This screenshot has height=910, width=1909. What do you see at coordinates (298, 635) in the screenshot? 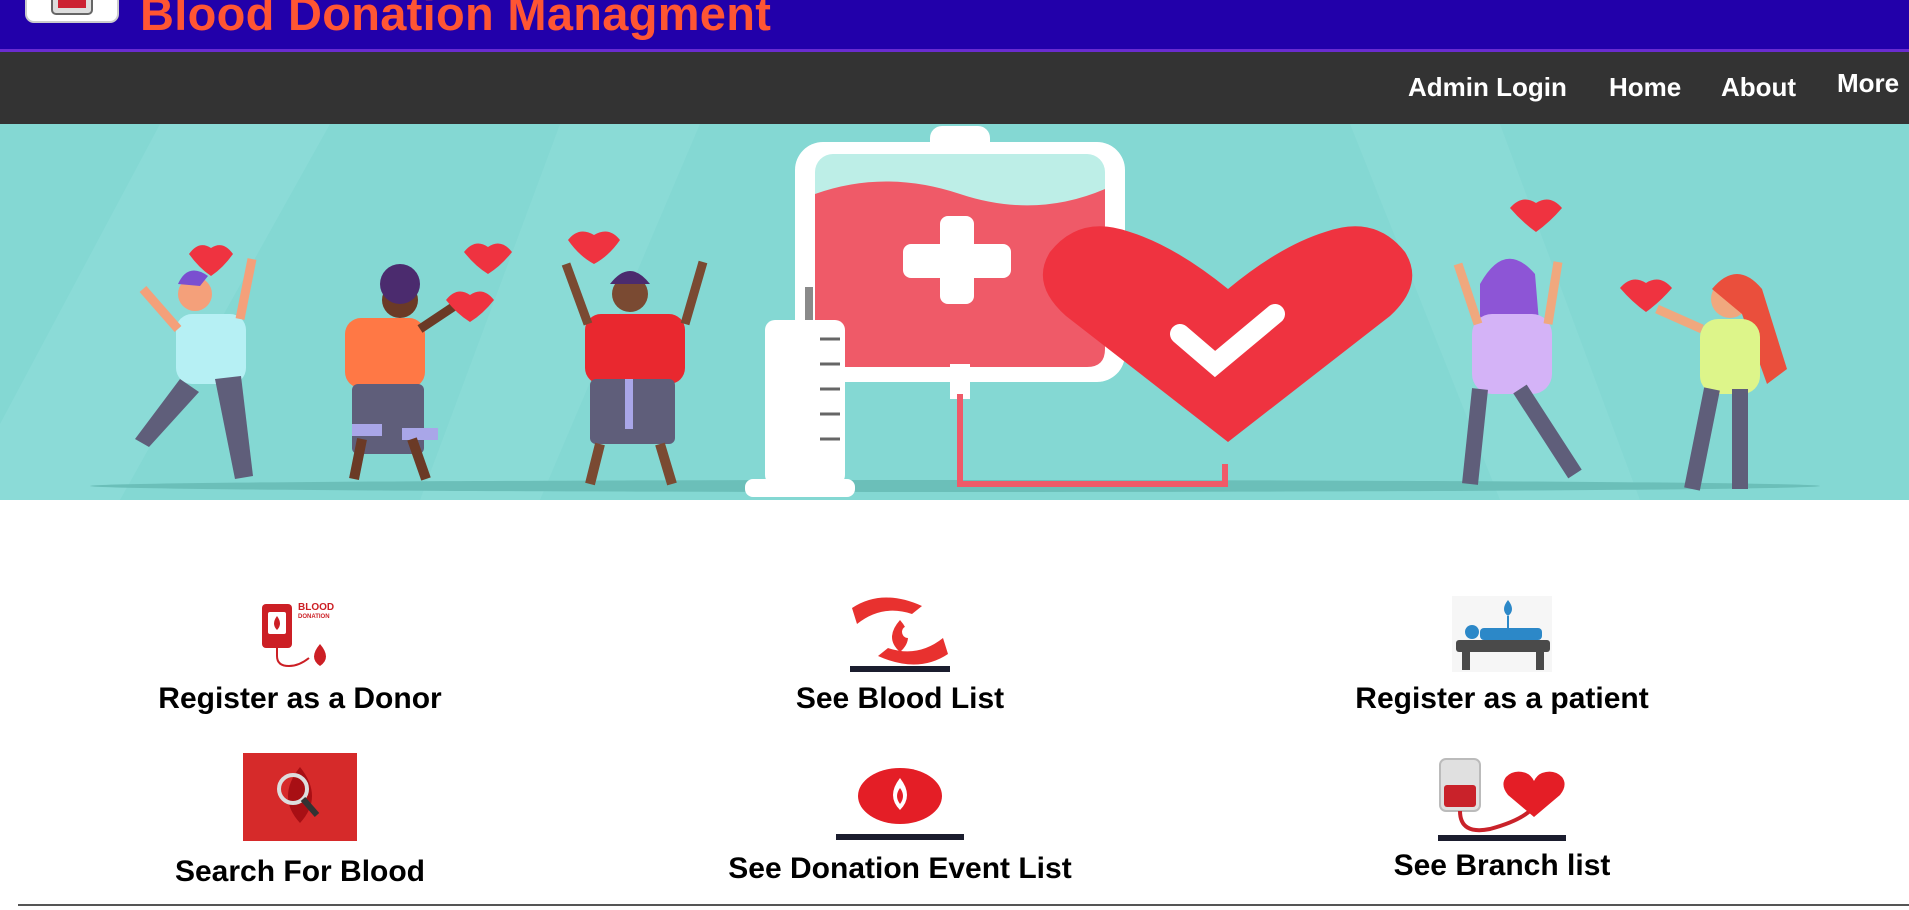
I see `blood-donation-bag-icon: BLOOD DONATION` at bounding box center [298, 635].